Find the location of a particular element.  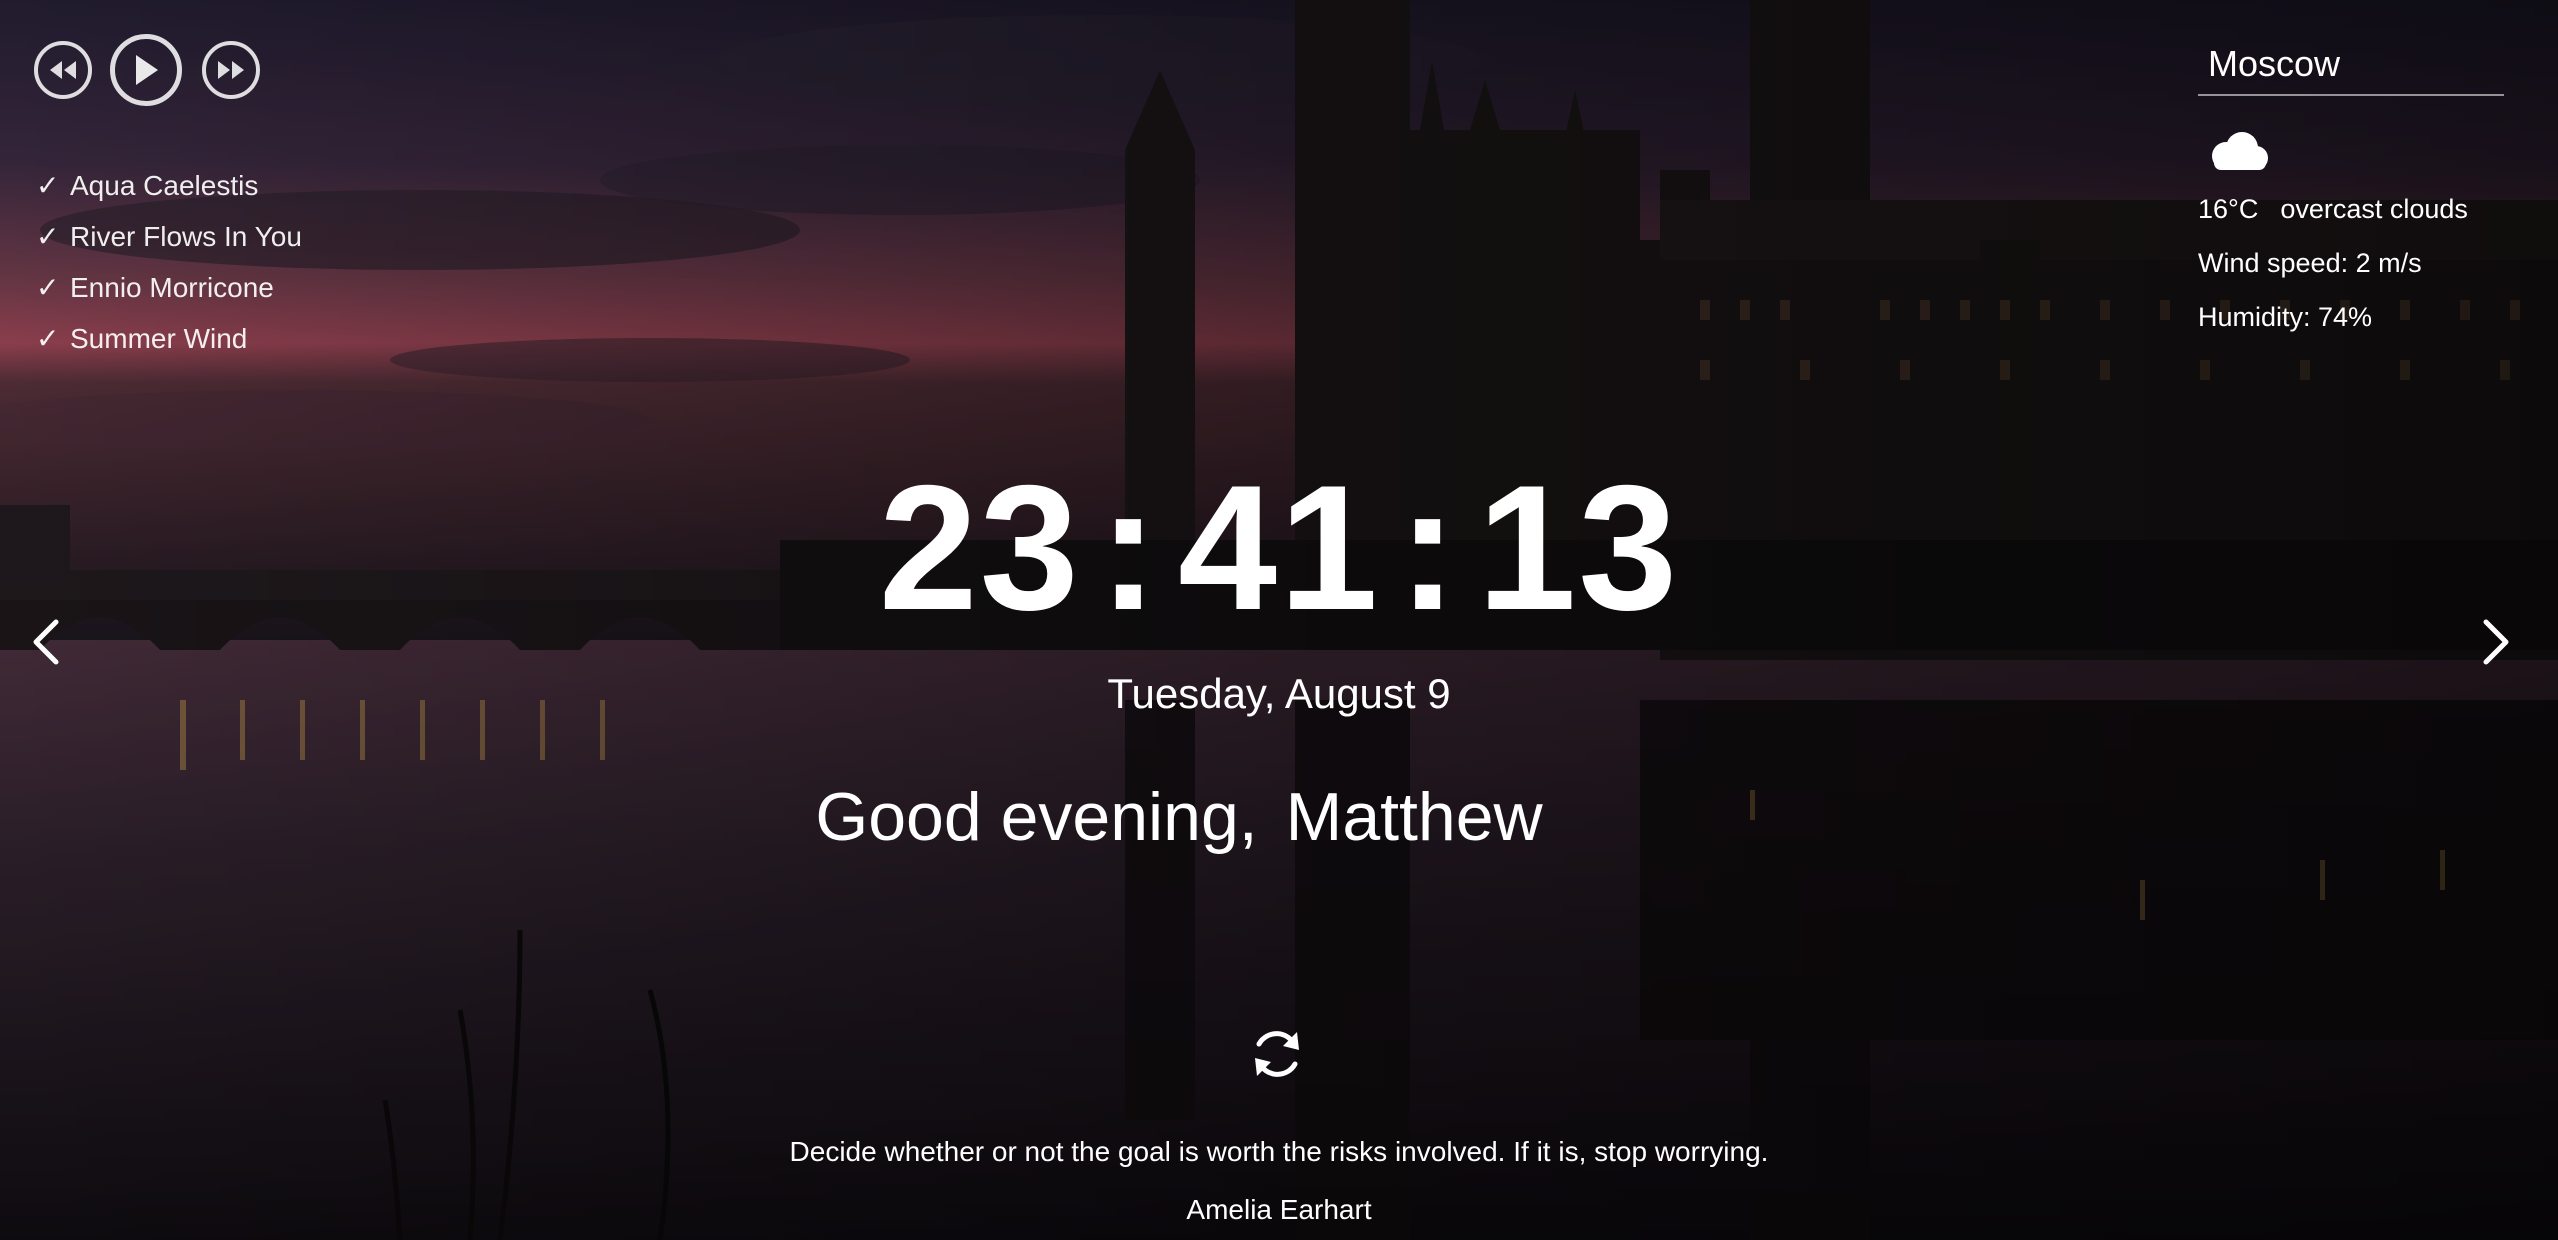

playlist-item-title: Aqua Caelestis is located at coordinates (164, 185).